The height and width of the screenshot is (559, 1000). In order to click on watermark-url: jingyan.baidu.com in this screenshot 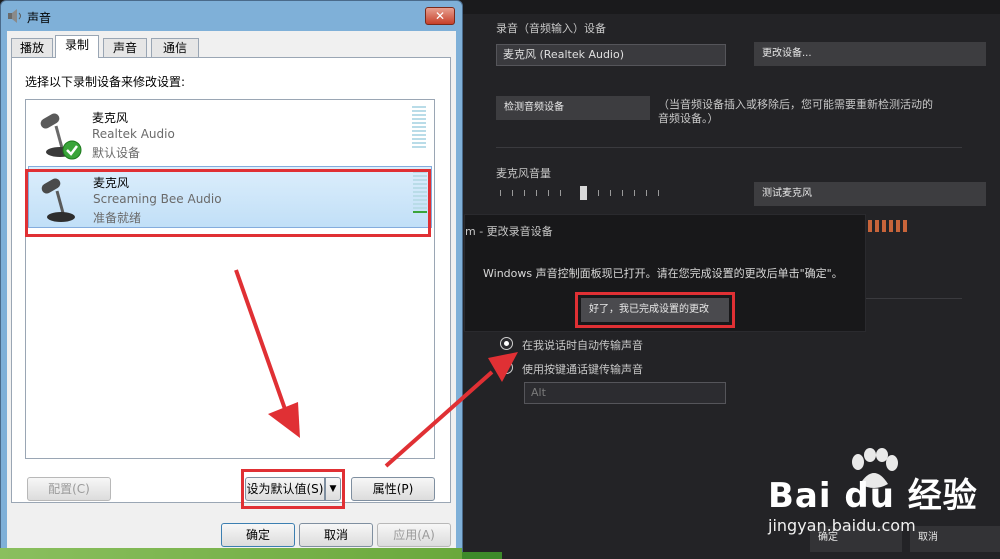, I will do `click(842, 525)`.